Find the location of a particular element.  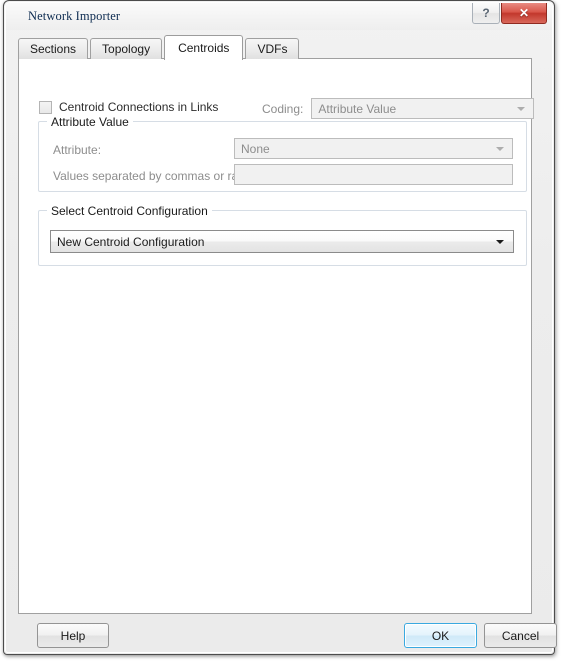

cancel-button: Cancel is located at coordinates (520, 635).